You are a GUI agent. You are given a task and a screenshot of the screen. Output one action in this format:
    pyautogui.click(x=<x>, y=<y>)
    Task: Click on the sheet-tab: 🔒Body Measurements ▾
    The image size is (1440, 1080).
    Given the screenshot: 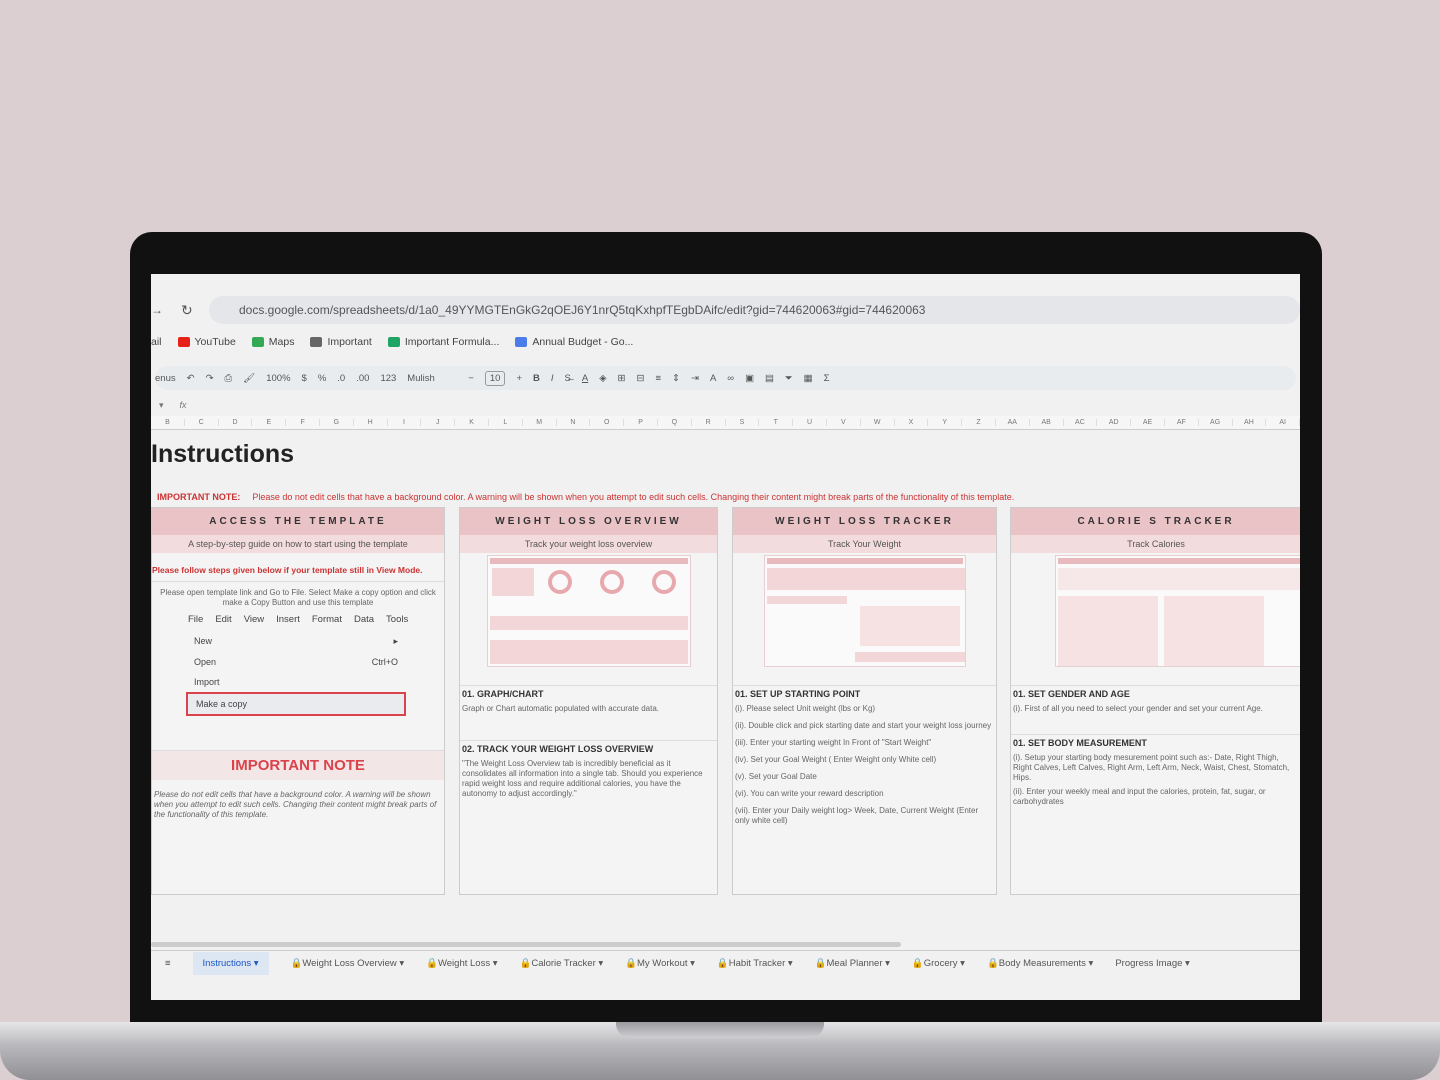 What is the action you would take?
    pyautogui.click(x=1040, y=963)
    